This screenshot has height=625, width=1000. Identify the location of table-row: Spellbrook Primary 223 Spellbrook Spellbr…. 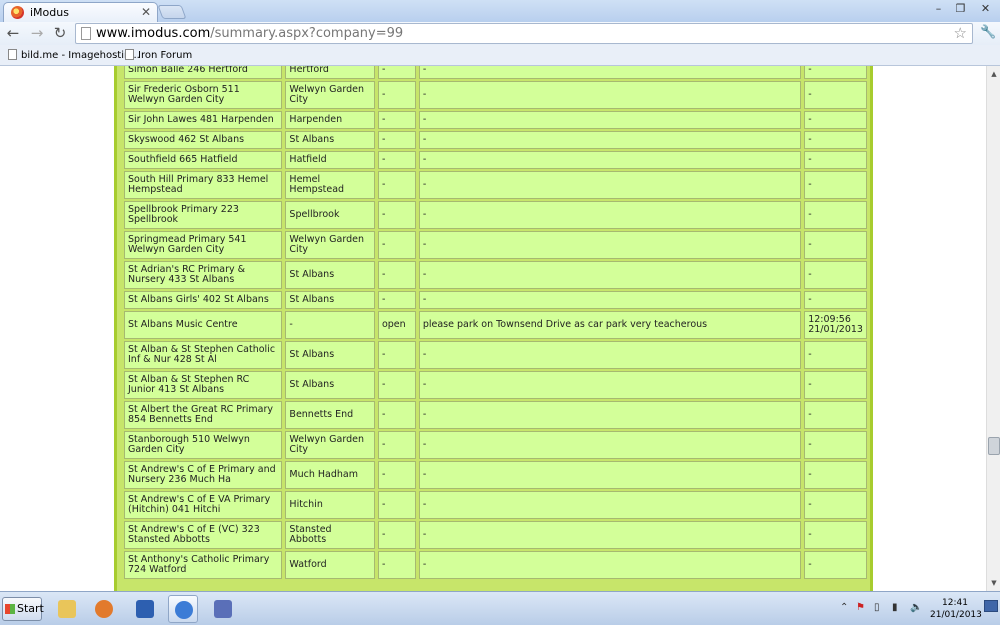
(495, 215).